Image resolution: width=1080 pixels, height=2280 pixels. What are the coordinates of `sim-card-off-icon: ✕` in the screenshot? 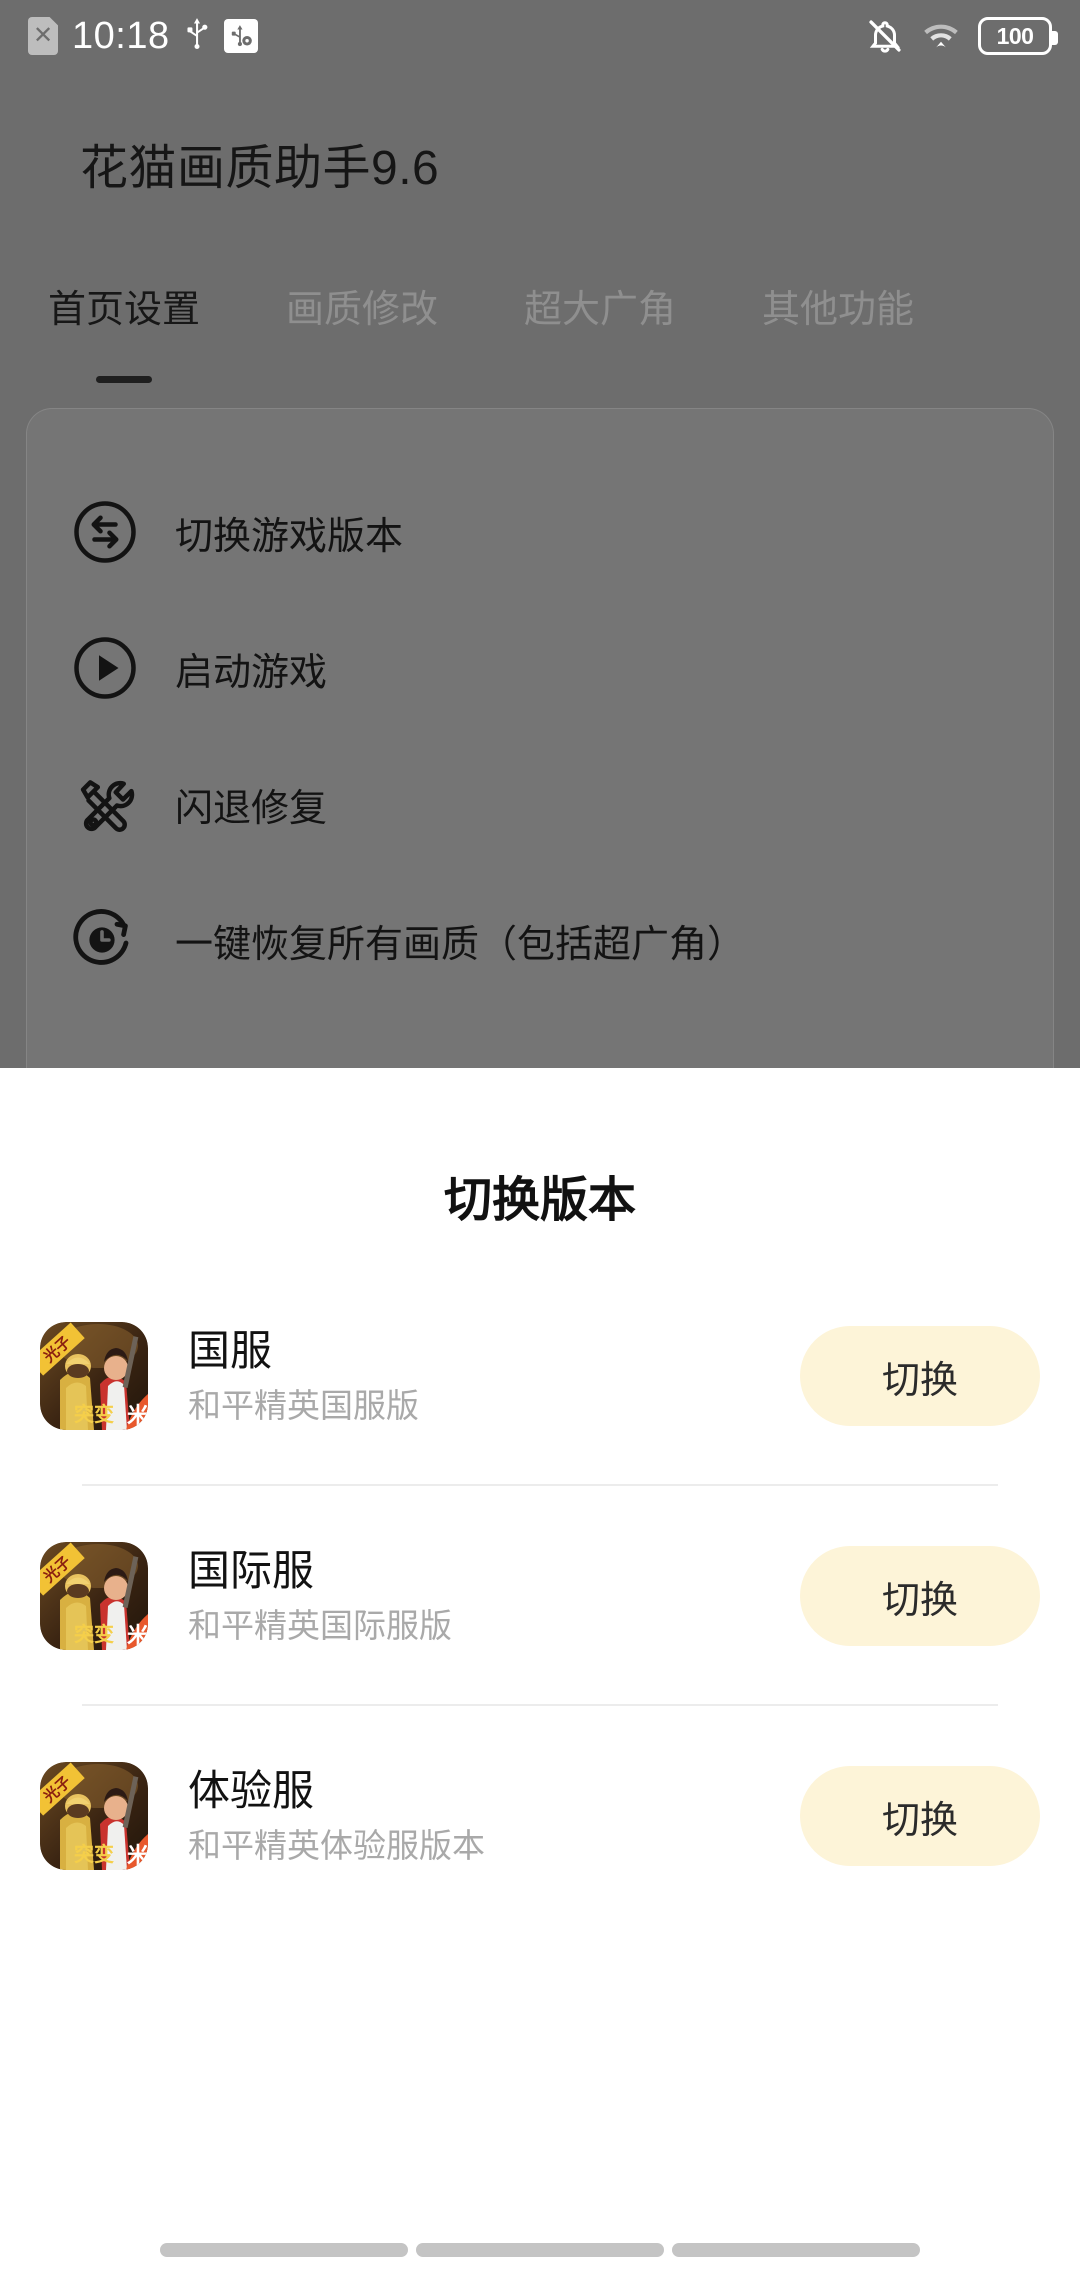 It's located at (43, 36).